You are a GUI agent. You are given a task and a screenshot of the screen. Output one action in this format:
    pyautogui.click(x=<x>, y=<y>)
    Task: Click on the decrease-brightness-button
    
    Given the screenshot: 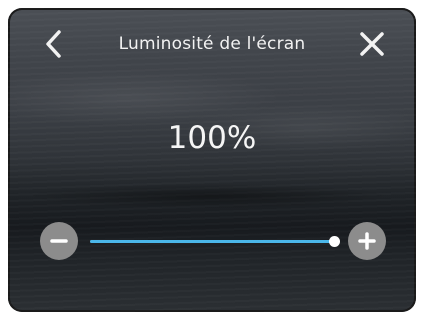 What is the action you would take?
    pyautogui.click(x=59, y=241)
    